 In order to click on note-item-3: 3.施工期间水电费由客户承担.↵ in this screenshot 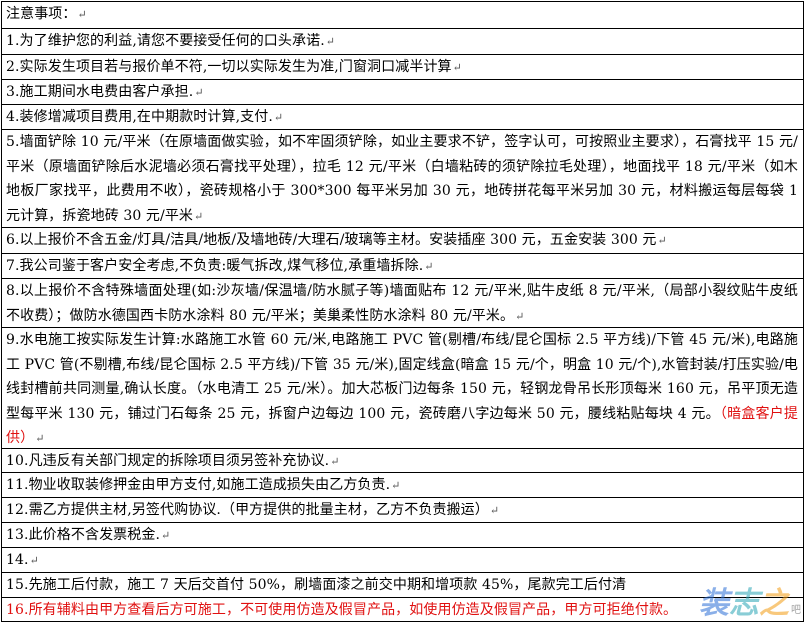, I will do `click(402, 92)`.